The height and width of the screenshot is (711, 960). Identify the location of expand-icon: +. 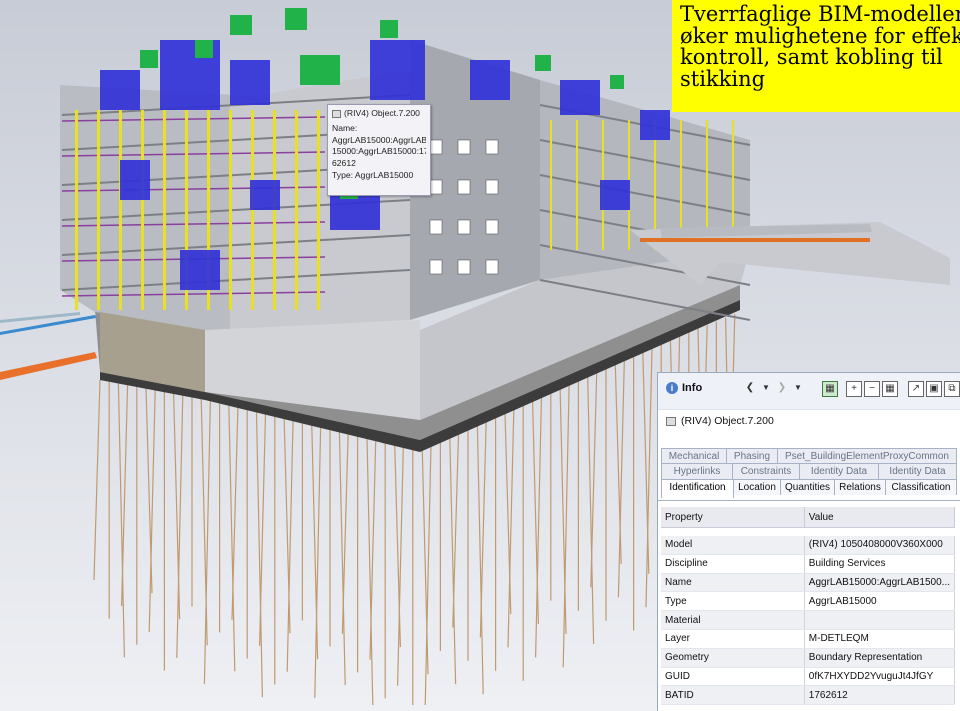
(854, 389).